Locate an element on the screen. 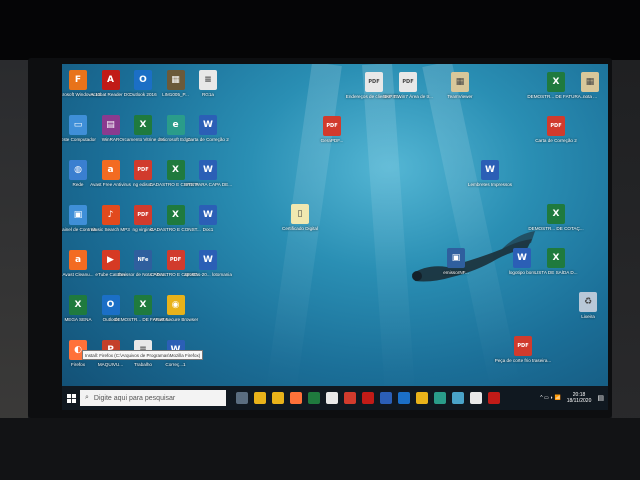 The height and width of the screenshot is (480, 640). file-icon: ≡ is located at coordinates (208, 80).